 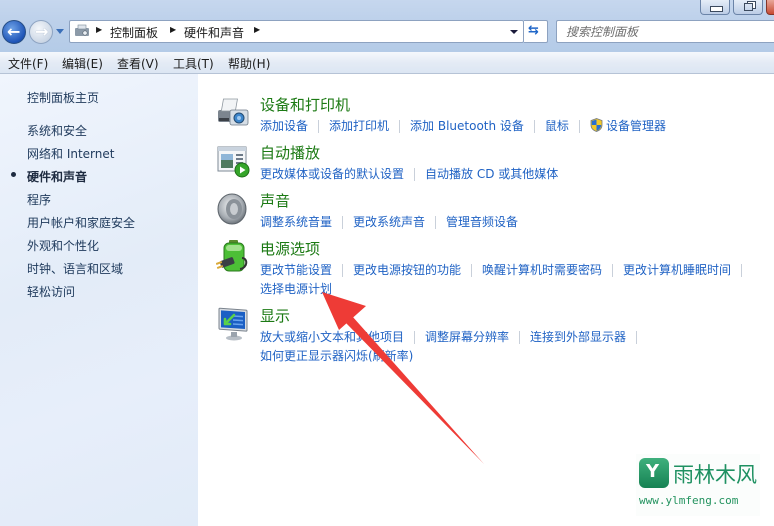 What do you see at coordinates (233, 112) in the screenshot?
I see `printer-camera-icon` at bounding box center [233, 112].